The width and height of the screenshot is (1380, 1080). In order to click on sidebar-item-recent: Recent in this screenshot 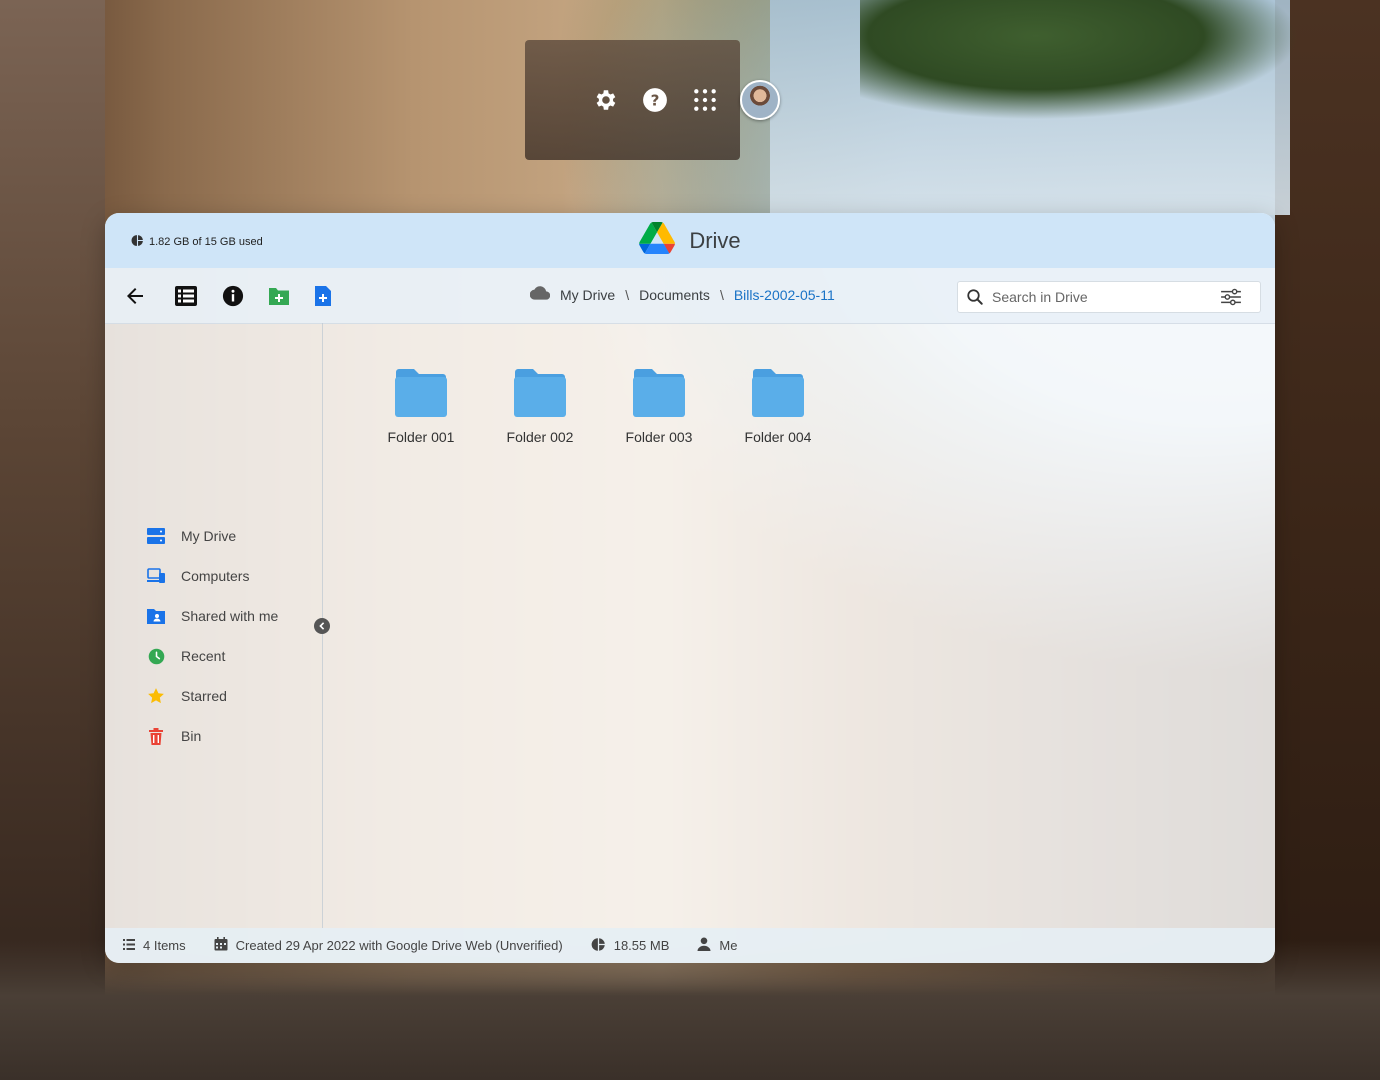, I will do `click(212, 656)`.